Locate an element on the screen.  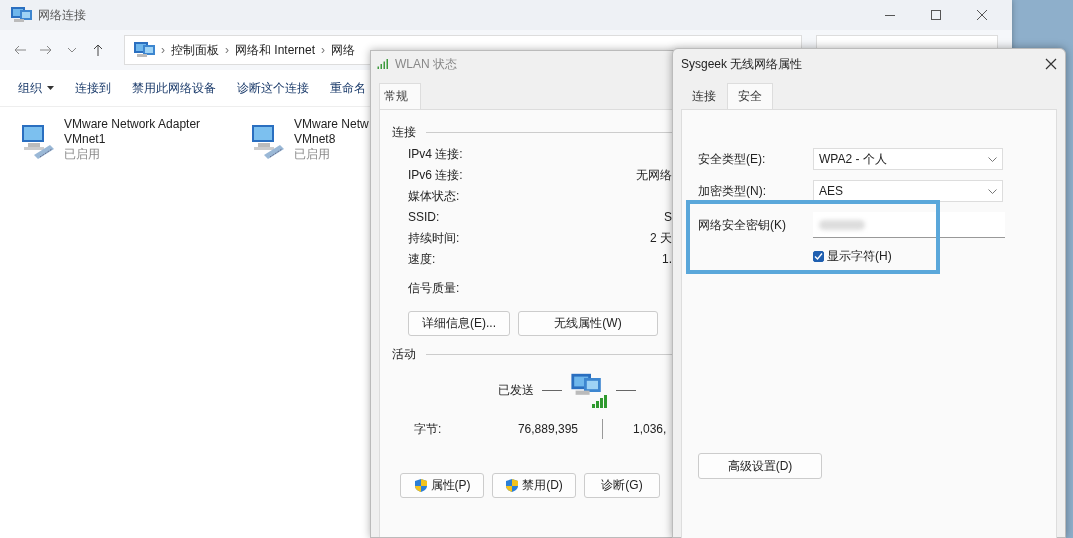
back-button is located at coordinates (20, 50).